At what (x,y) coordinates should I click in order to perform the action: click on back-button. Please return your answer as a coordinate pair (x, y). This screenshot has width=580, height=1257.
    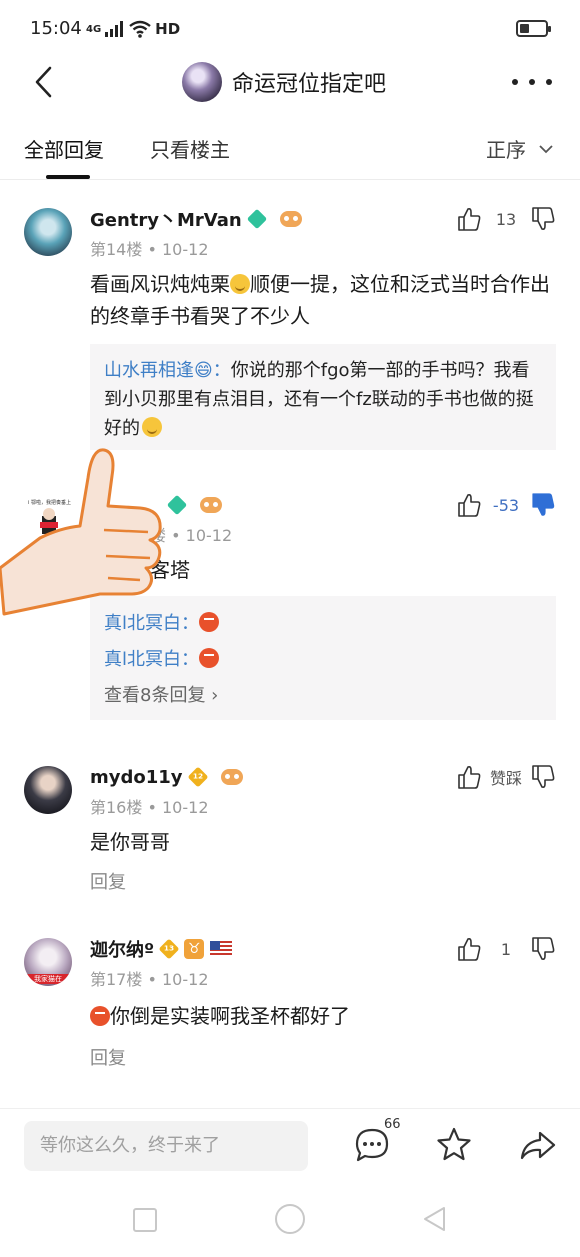
    Looking at the image, I should click on (48, 82).